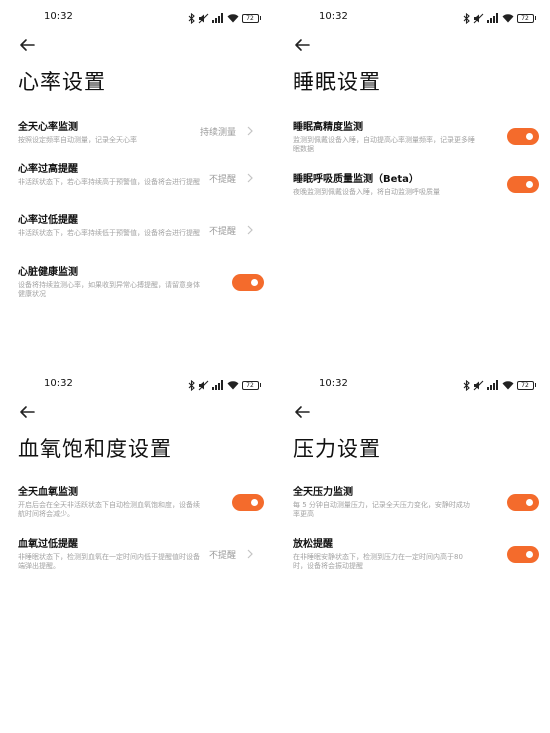  Describe the element at coordinates (328, 127) in the screenshot. I see `setting-title: 睡眠高精度监测` at that location.